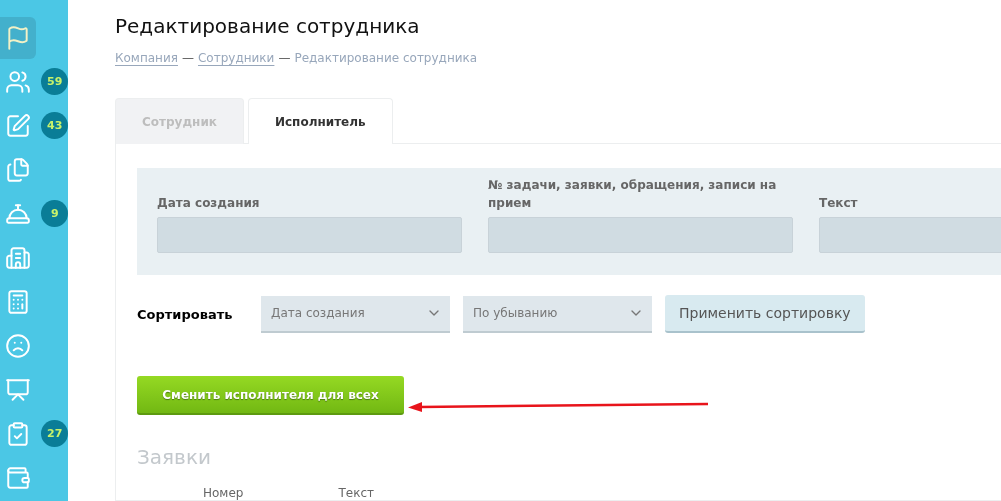 Image resolution: width=1001 pixels, height=501 pixels. I want to click on field-label: Текст, so click(839, 203).